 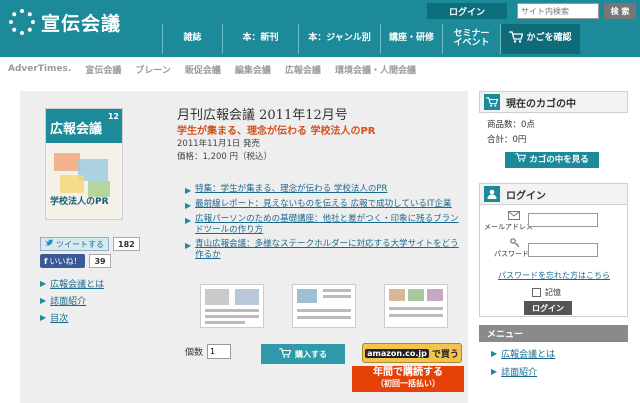 What do you see at coordinates (492, 194) in the screenshot?
I see `user-icon` at bounding box center [492, 194].